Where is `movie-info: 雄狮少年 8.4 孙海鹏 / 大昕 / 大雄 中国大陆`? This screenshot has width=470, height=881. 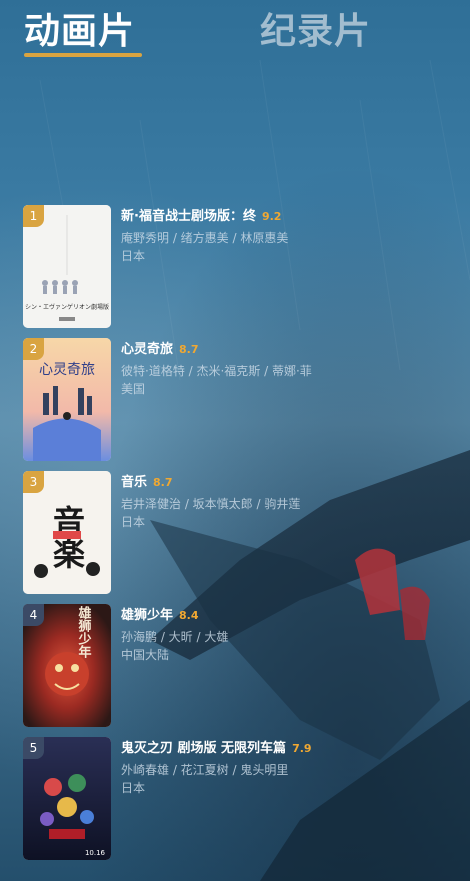 movie-info: 雄狮少年 8.4 孙海鹏 / 大昕 / 大雄 中国大陆 is located at coordinates (286, 634).